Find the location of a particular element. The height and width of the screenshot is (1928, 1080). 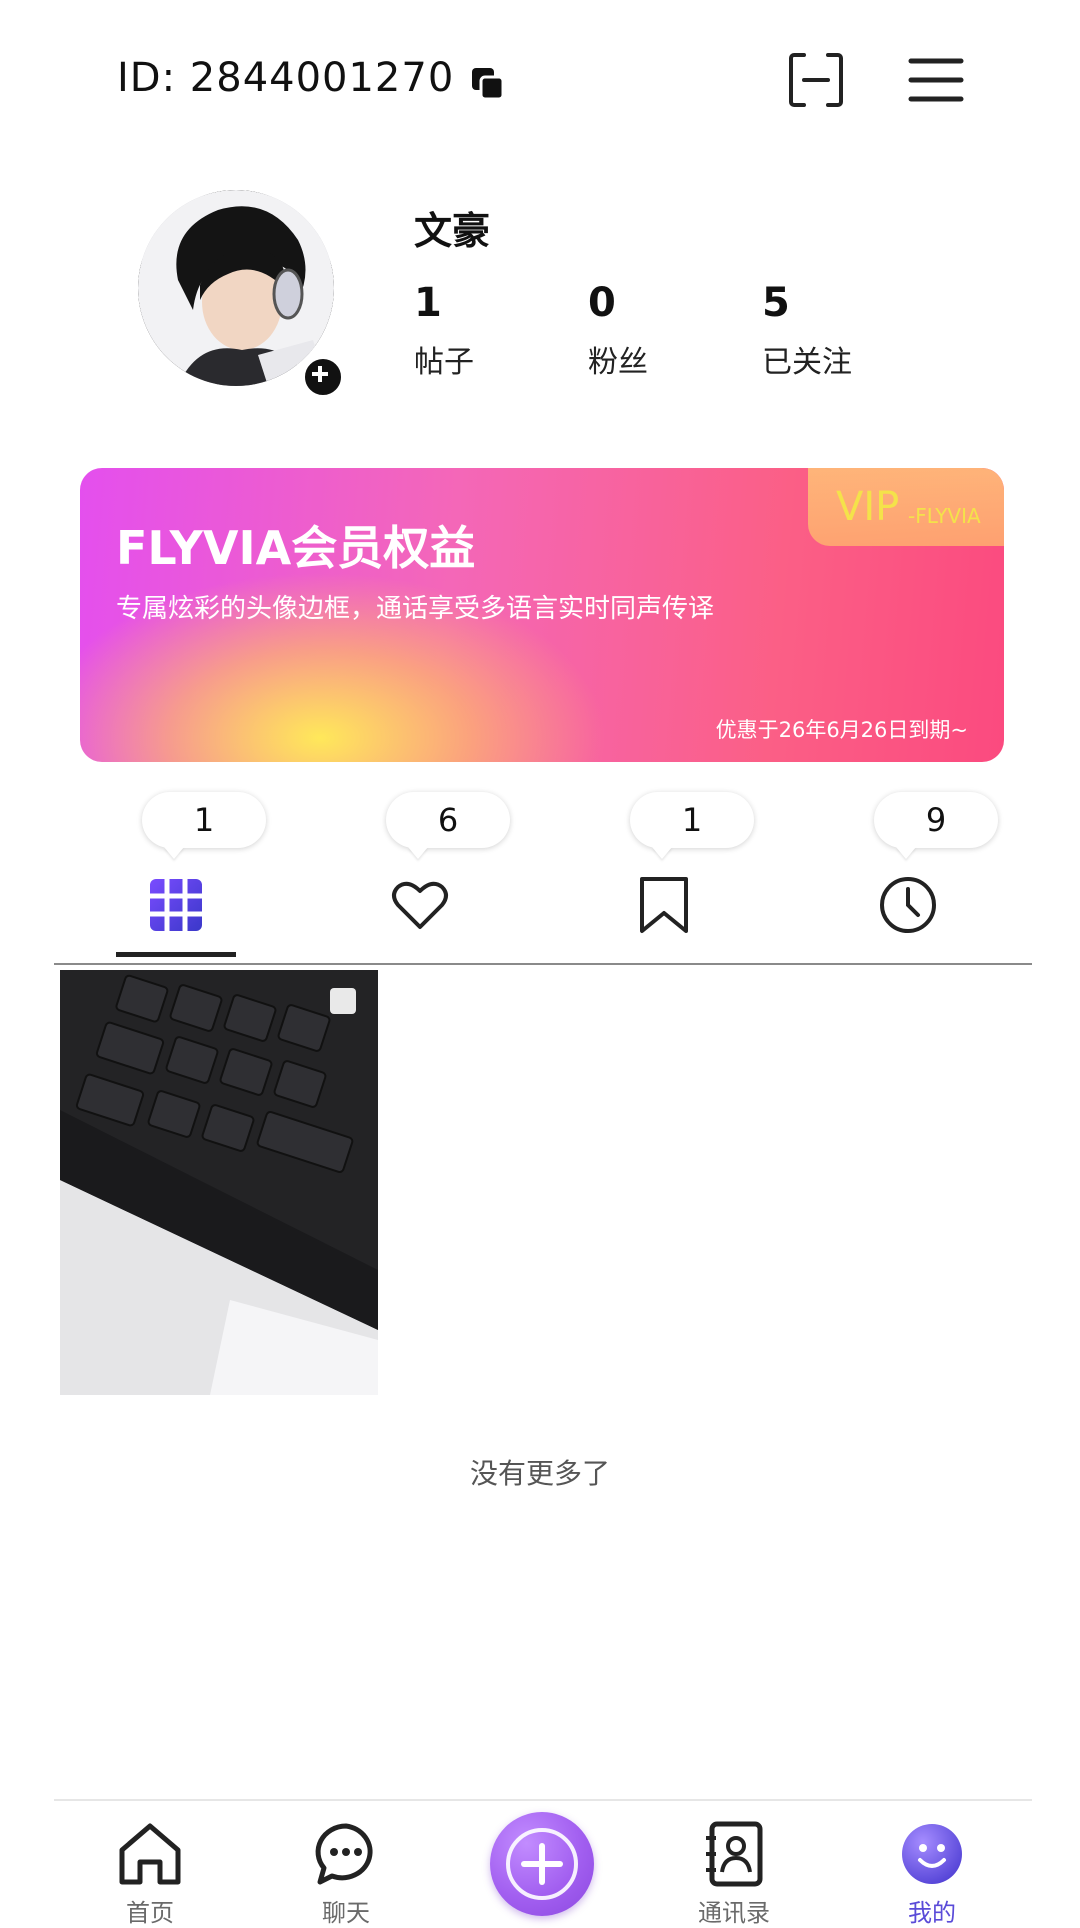

post-thumbnail is located at coordinates (219, 1182).